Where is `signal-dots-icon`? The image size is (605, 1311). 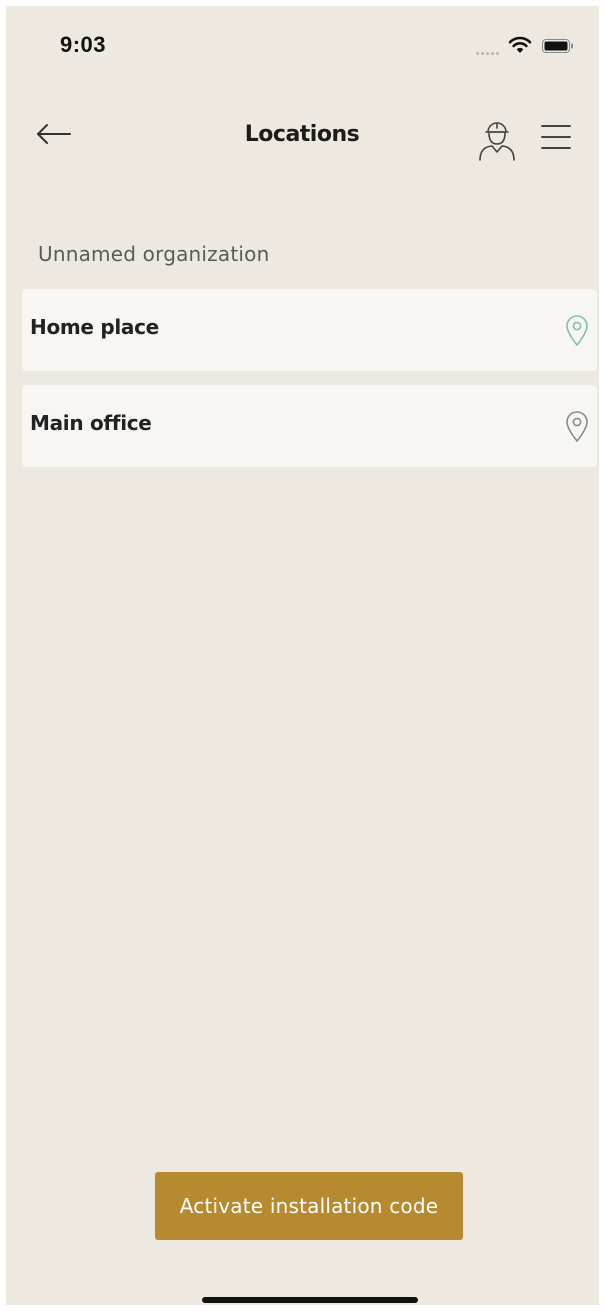 signal-dots-icon is located at coordinates (491, 53).